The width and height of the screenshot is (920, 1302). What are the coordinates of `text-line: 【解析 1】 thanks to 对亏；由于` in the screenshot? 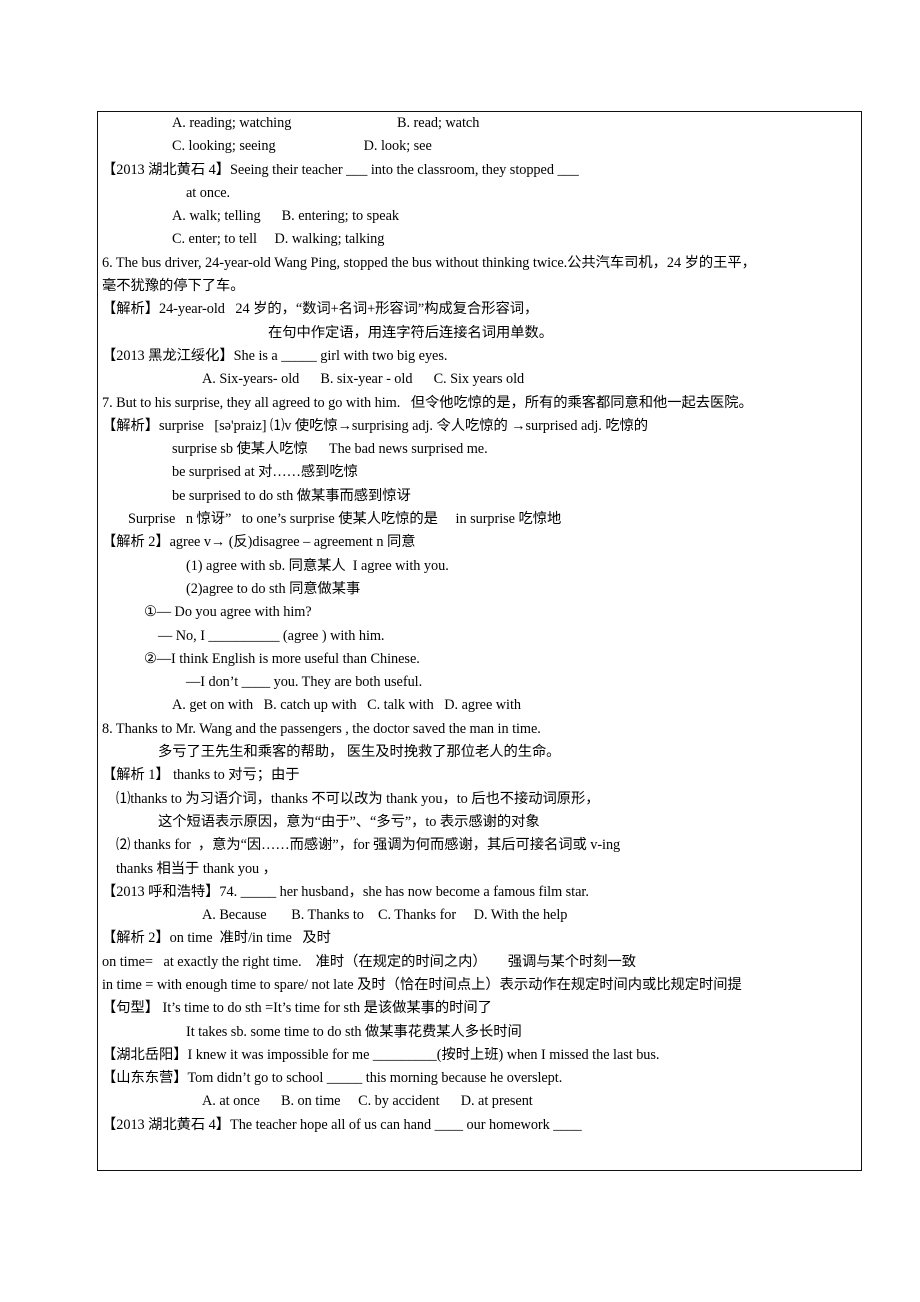 It's located at (201, 775).